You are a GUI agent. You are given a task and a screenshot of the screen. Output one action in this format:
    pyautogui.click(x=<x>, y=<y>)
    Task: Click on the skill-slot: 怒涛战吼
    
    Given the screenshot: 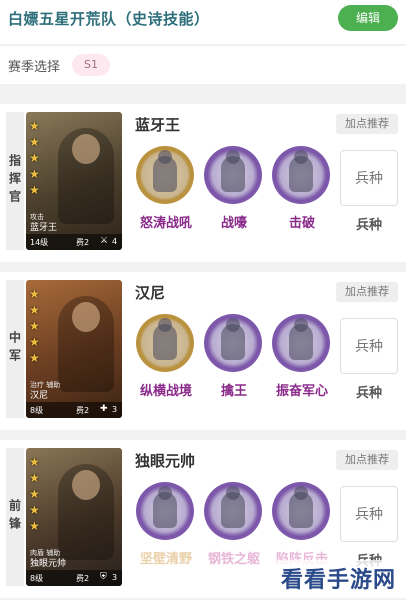 What is the action you would take?
    pyautogui.click(x=166, y=196)
    